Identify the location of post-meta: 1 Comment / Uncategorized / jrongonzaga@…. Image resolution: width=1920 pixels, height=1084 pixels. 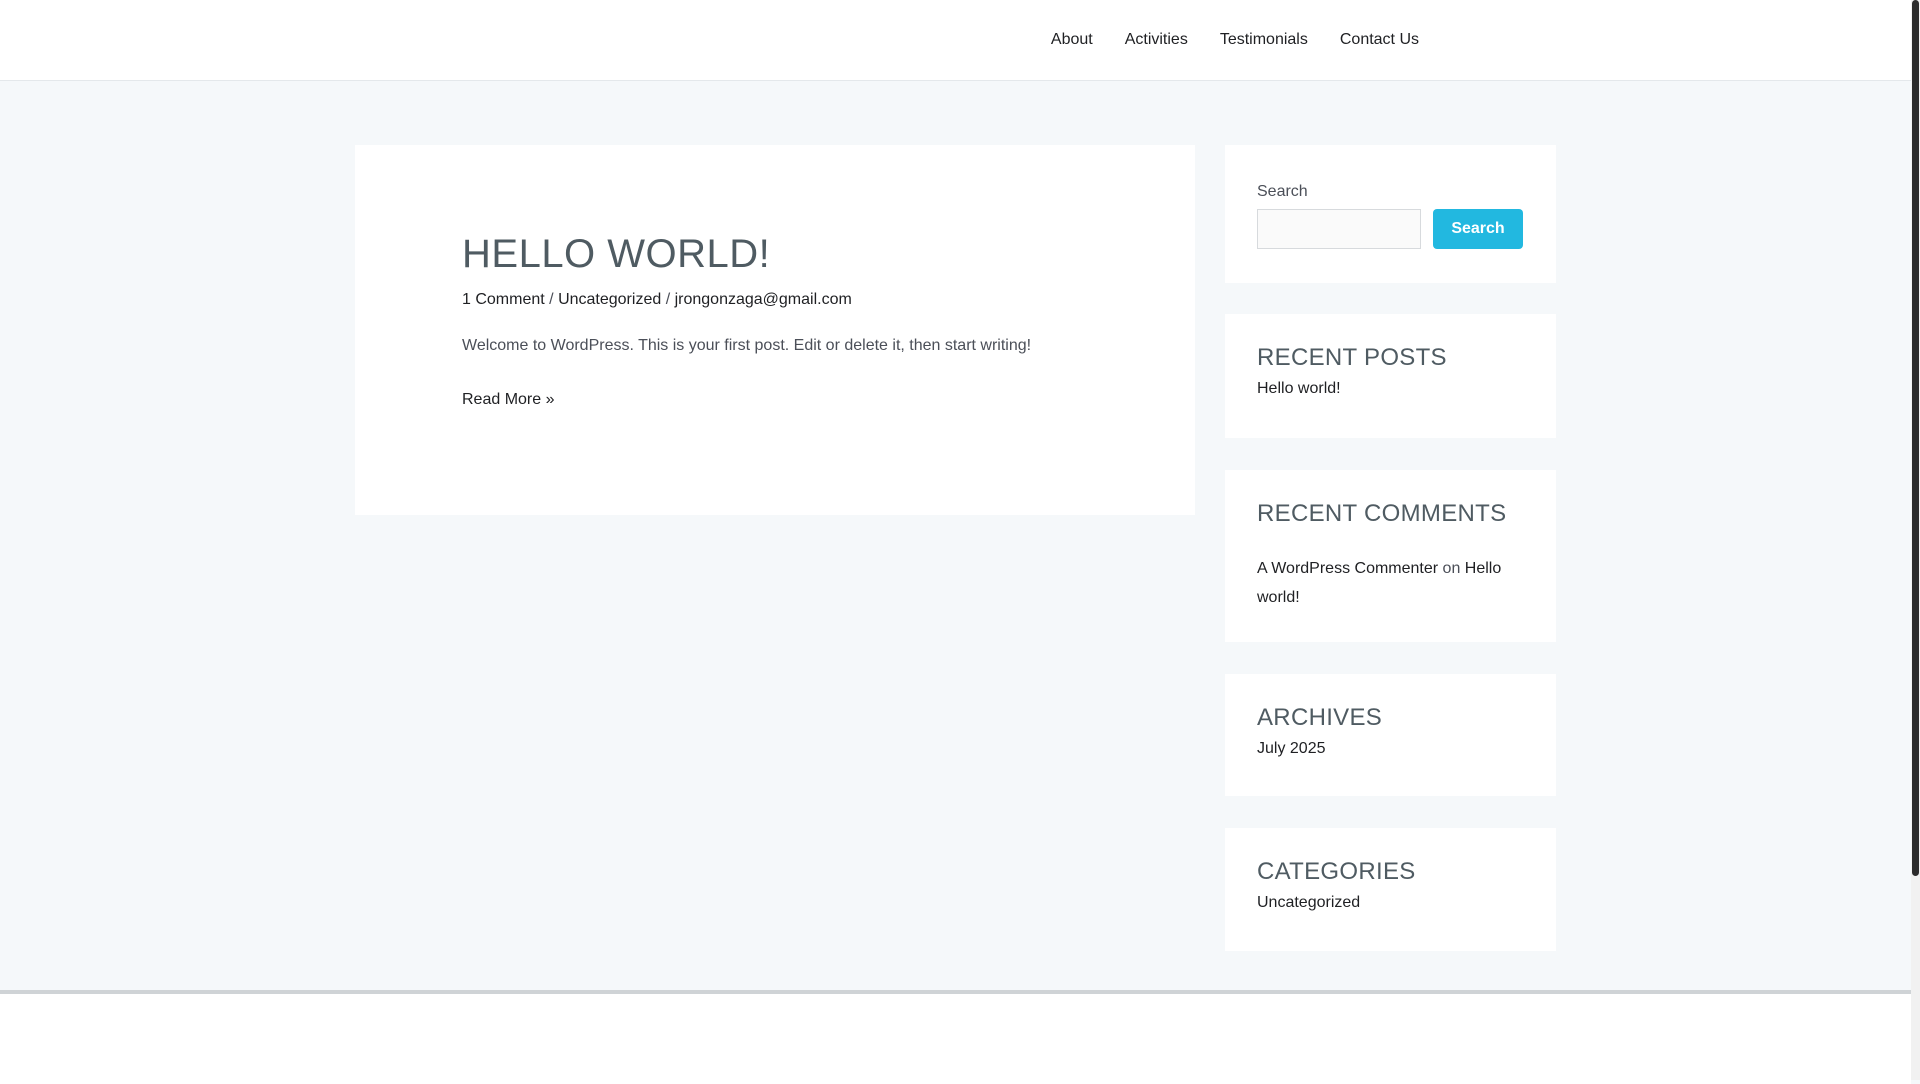
(657, 300).